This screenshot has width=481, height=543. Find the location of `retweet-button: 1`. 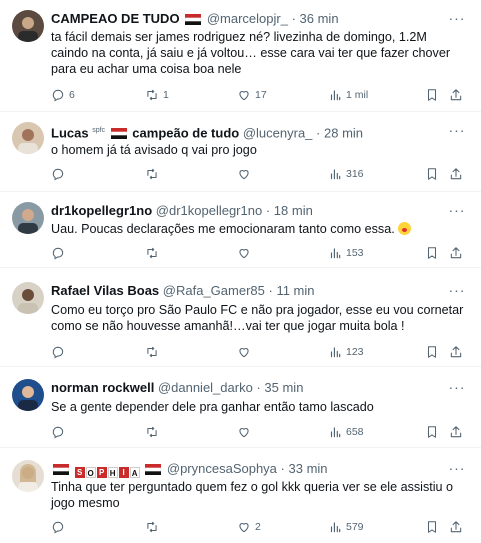

retweet-button: 1 is located at coordinates (157, 95).